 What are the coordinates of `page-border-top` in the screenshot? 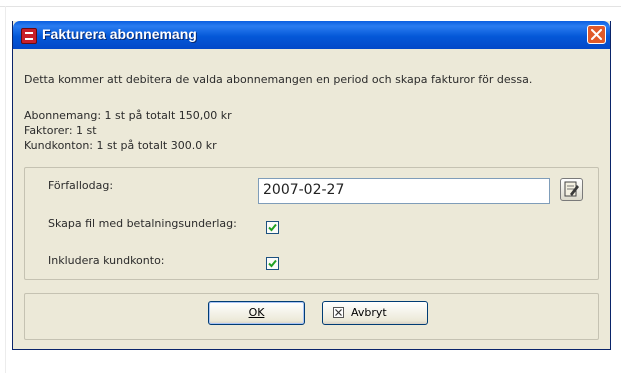 It's located at (310, 6).